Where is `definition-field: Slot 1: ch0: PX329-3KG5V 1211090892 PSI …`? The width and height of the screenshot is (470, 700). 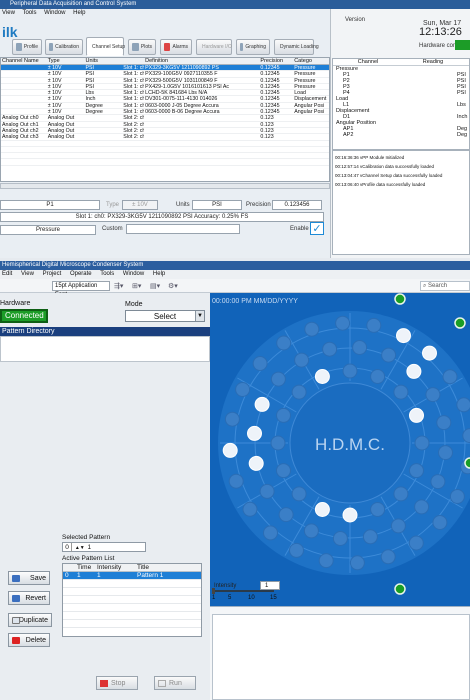
definition-field: Slot 1: ch0: PX329-3KG5V 1211090892 PSI … is located at coordinates (162, 217).